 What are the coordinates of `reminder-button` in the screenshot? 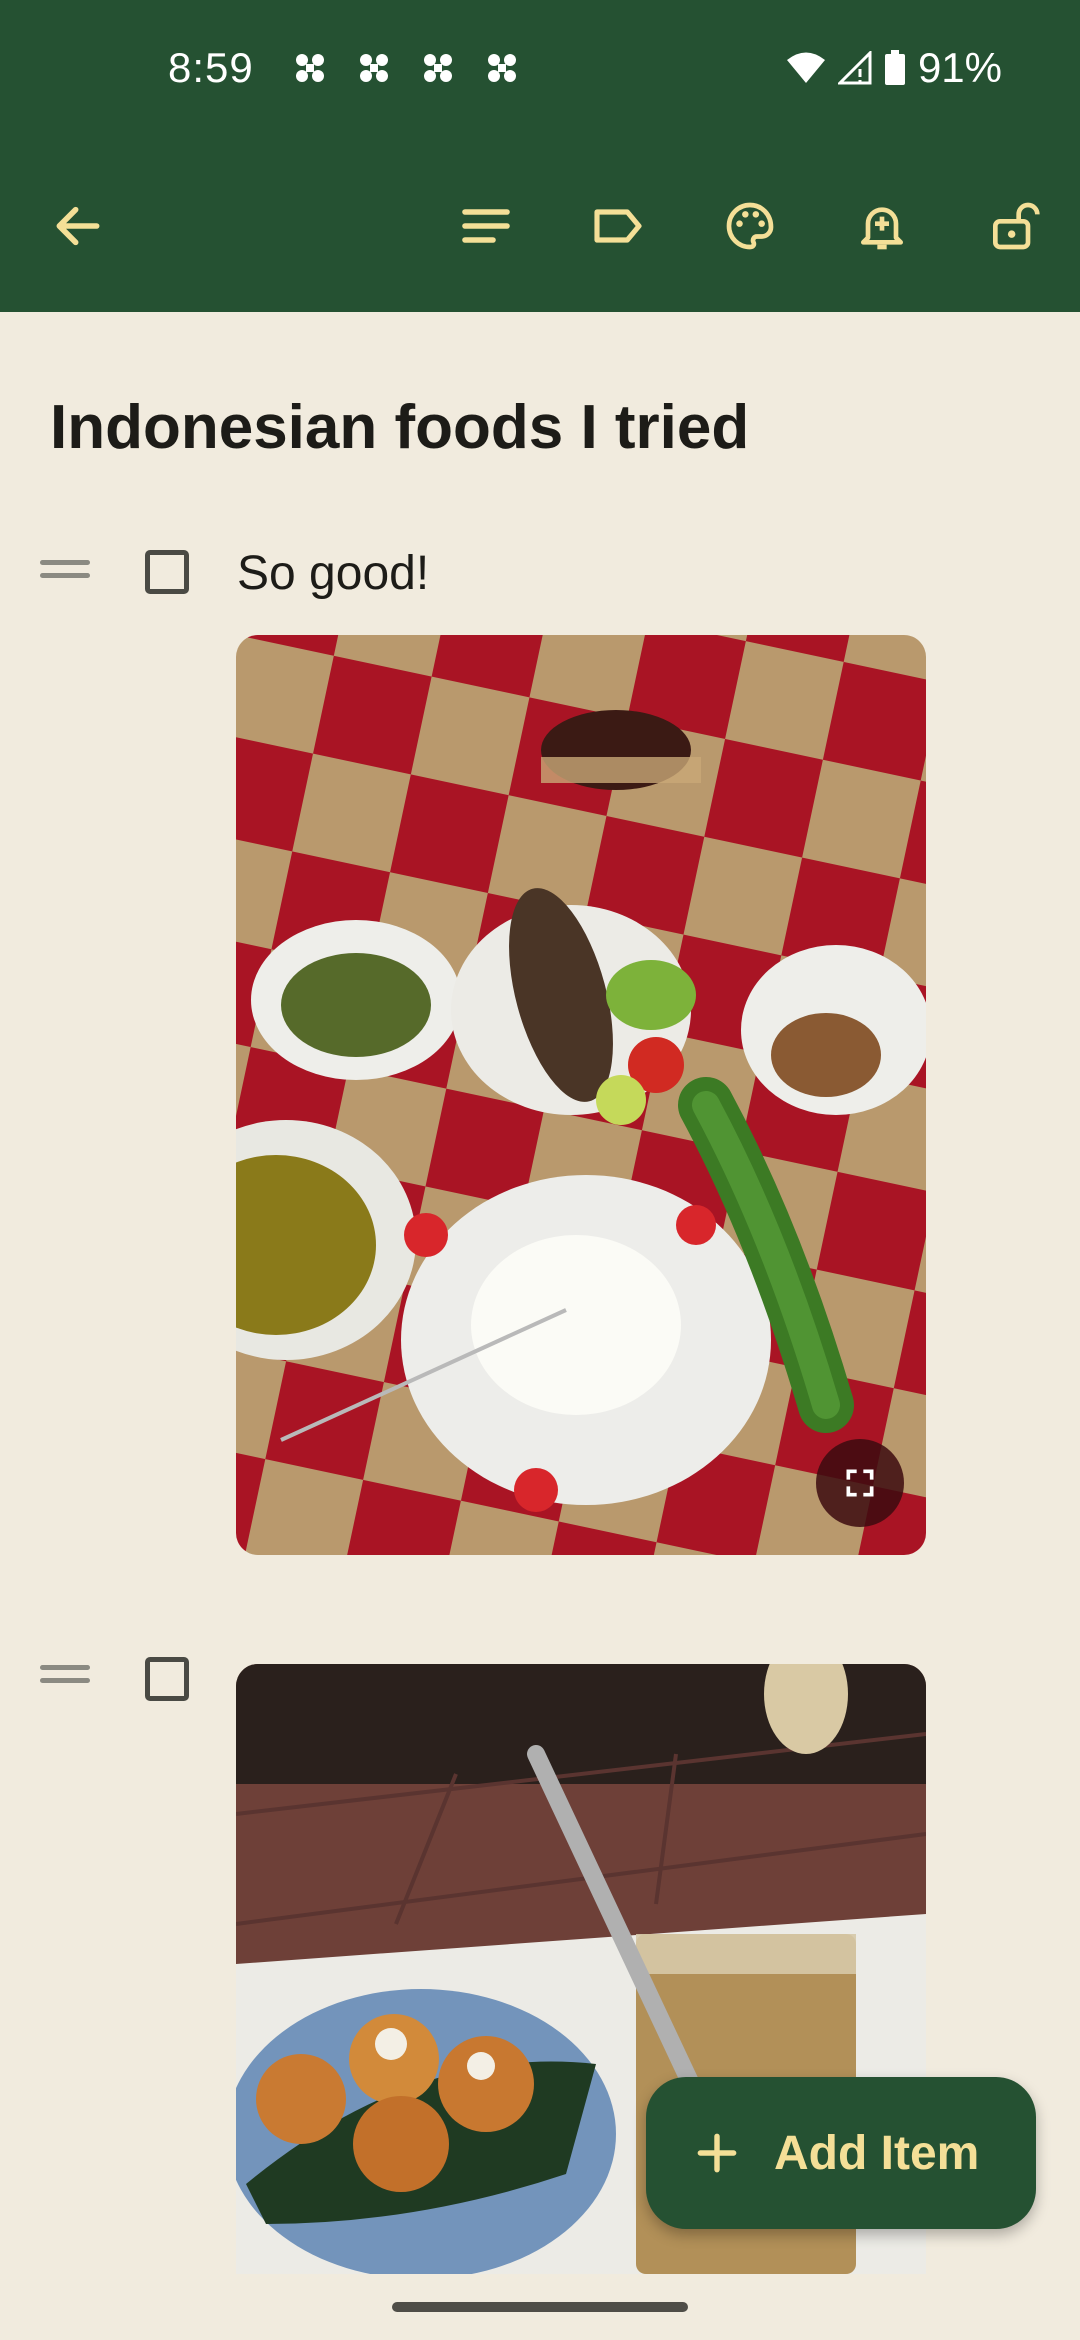 It's located at (882, 226).